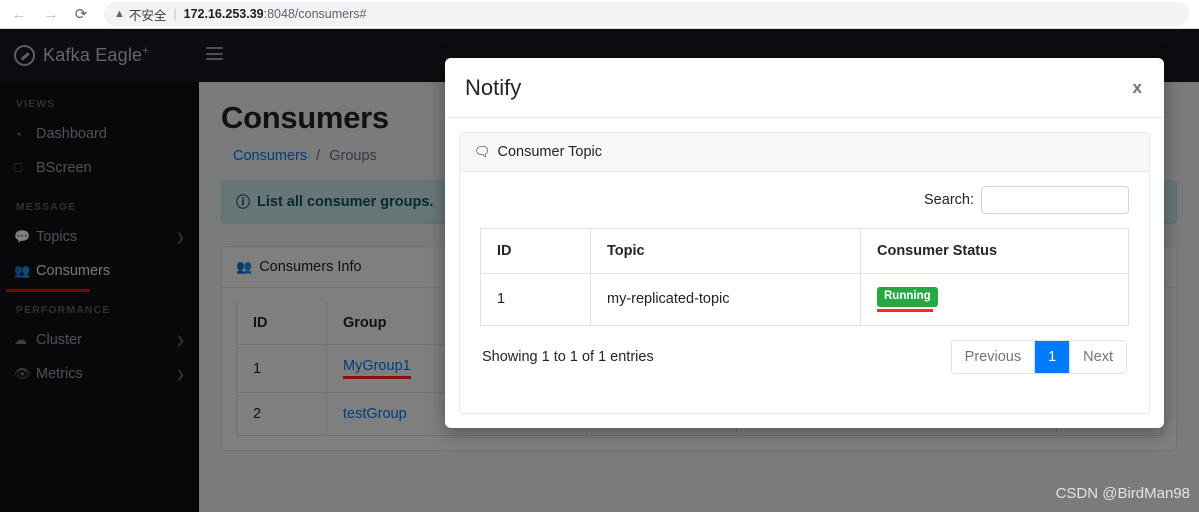 The width and height of the screenshot is (1199, 512). What do you see at coordinates (119, 14) in the screenshot?
I see `warning-triangle-icon: ▲` at bounding box center [119, 14].